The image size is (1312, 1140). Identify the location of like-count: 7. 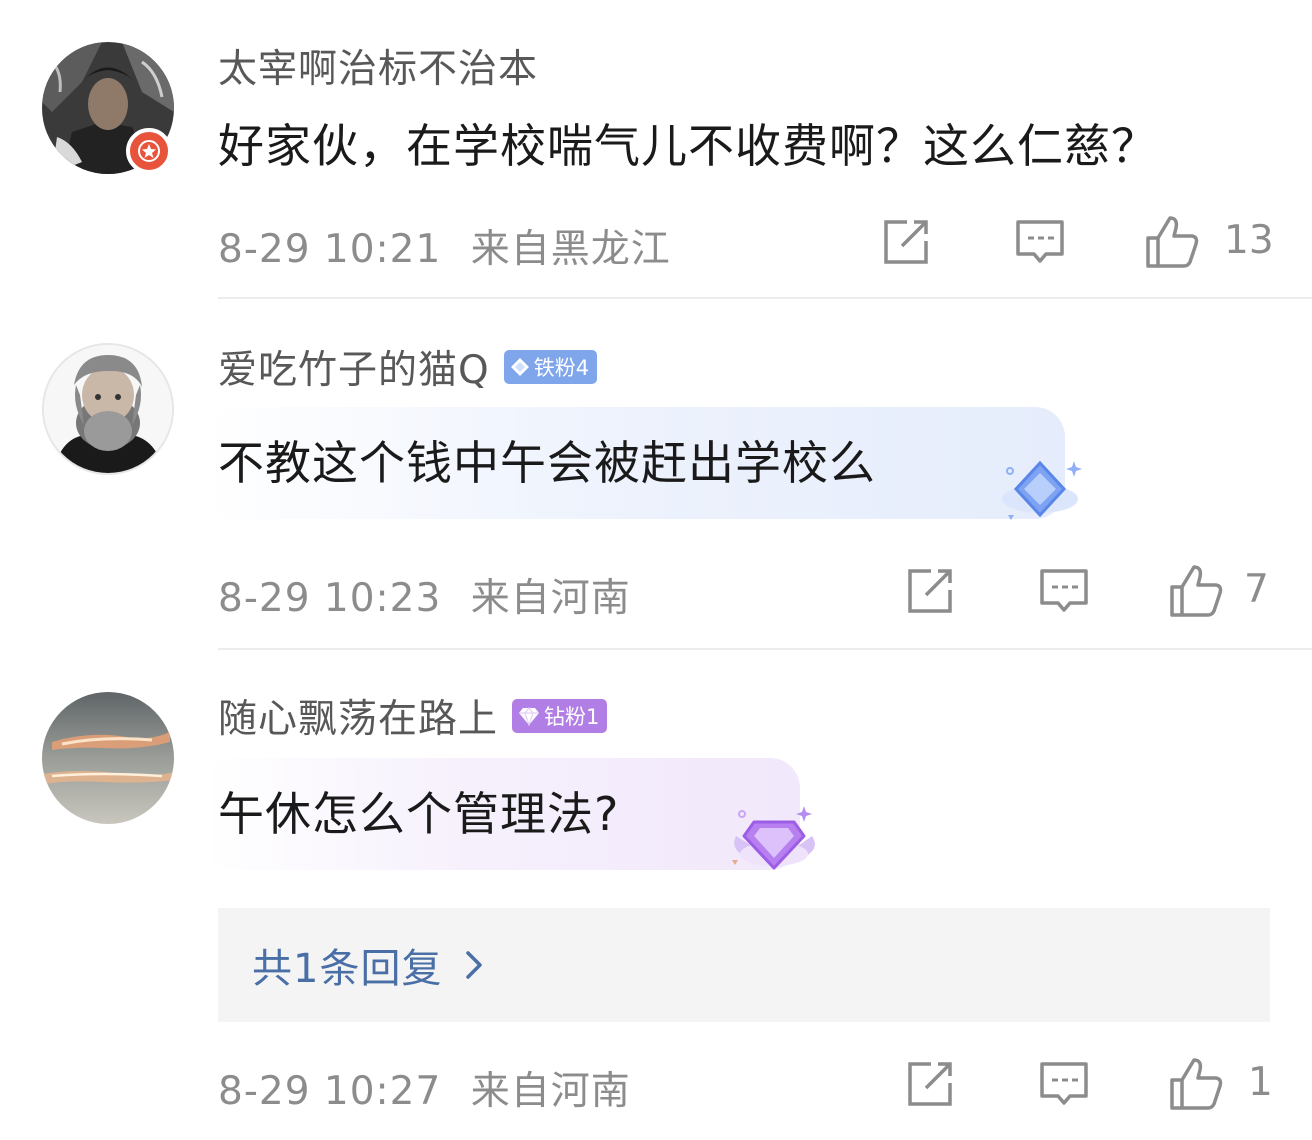
(1256, 589).